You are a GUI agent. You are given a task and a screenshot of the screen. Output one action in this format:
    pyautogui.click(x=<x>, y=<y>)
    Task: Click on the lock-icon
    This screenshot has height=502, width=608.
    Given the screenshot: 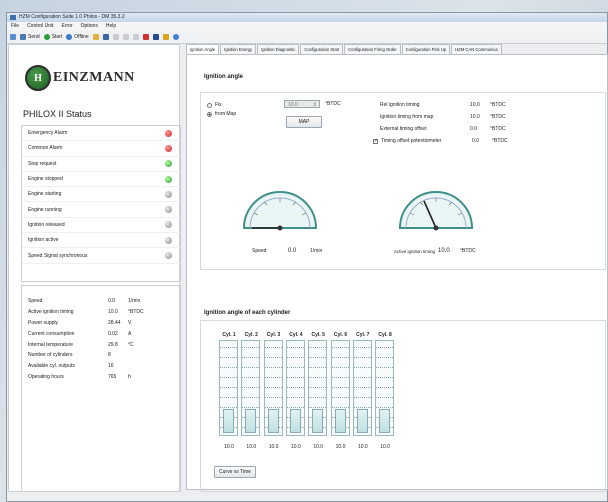 What is the action you would take?
    pyautogui.click(x=155, y=37)
    